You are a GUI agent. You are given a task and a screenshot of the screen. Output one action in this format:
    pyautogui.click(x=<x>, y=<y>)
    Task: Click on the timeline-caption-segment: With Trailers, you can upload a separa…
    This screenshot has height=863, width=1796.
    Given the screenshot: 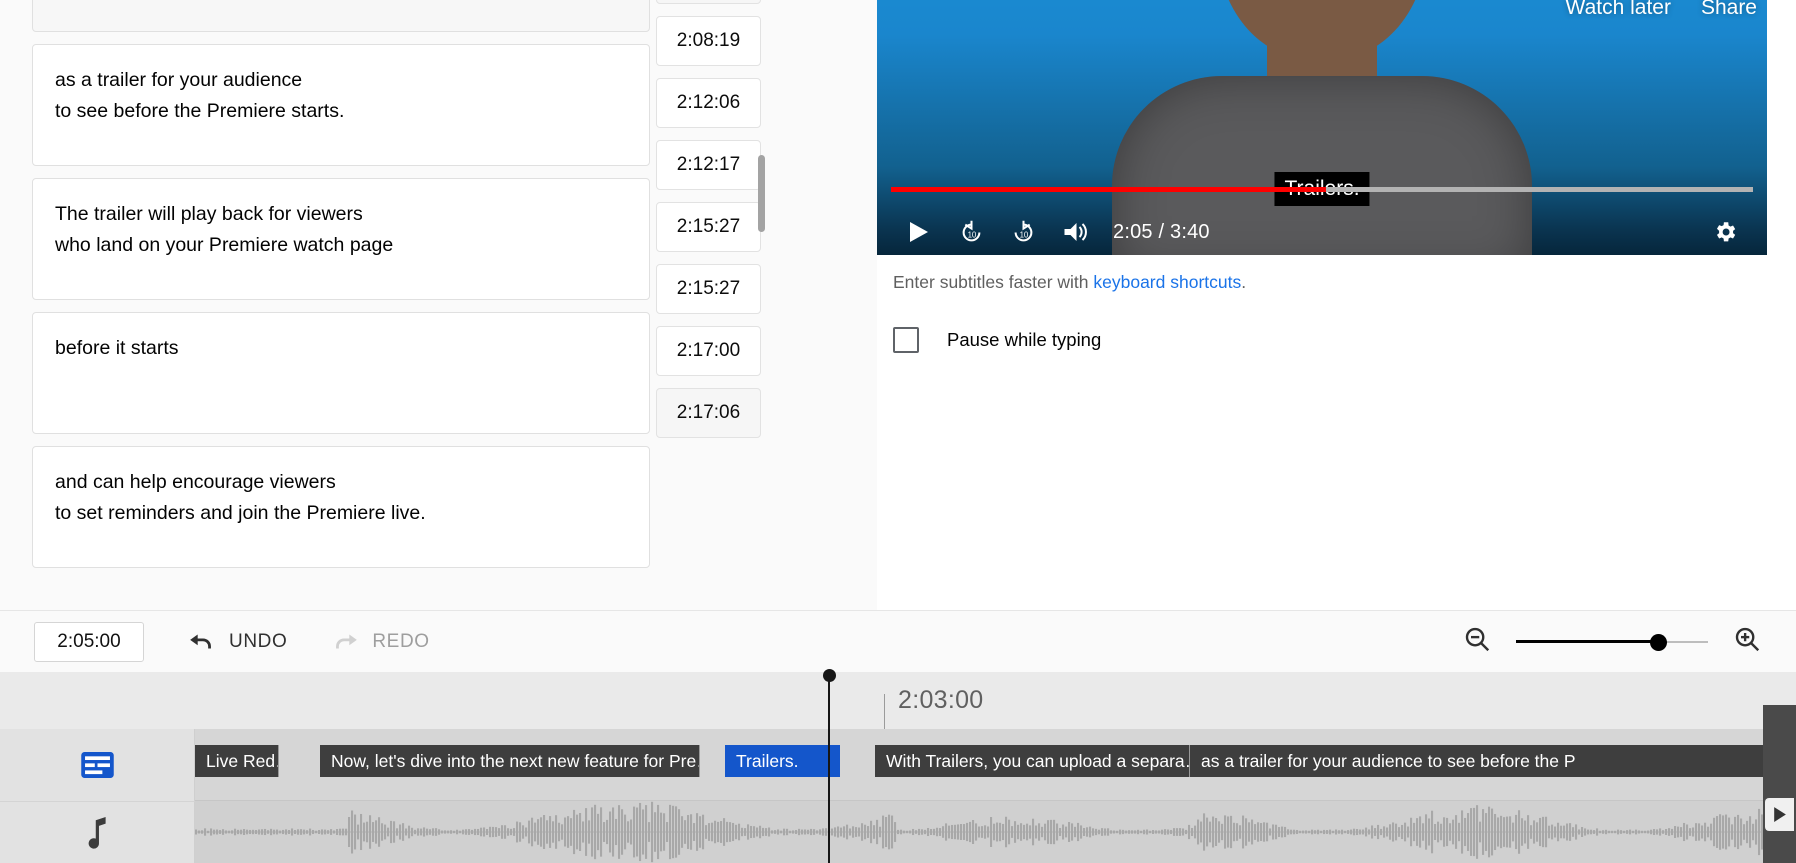 What is the action you would take?
    pyautogui.click(x=1032, y=761)
    